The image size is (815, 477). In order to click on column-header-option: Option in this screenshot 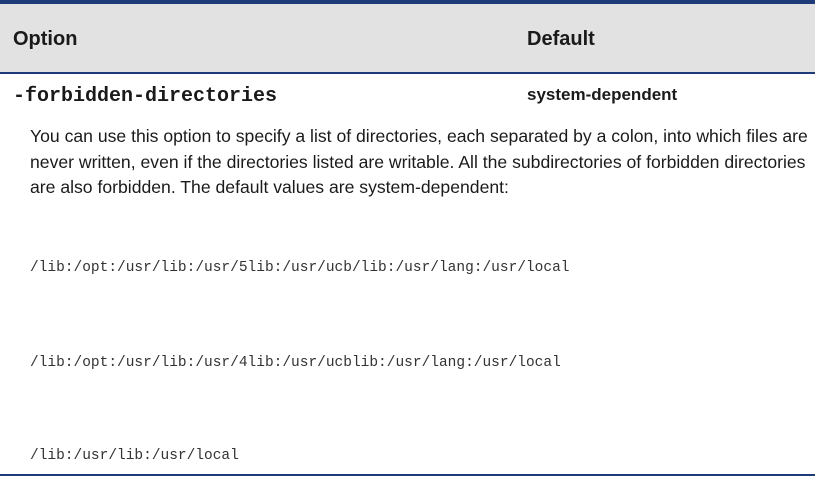, I will do `click(45, 39)`.